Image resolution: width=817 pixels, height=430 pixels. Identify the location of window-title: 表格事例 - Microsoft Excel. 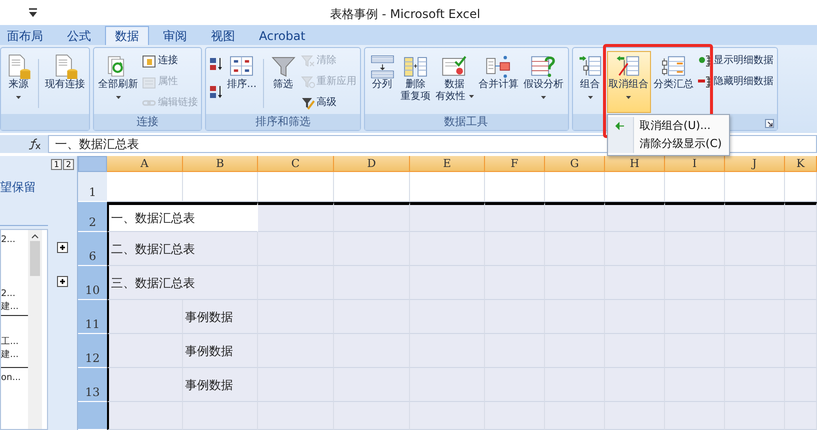
(405, 14).